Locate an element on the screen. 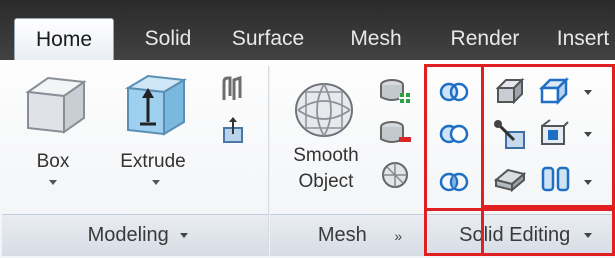 The height and width of the screenshot is (258, 615). interfere-icon is located at coordinates (510, 93).